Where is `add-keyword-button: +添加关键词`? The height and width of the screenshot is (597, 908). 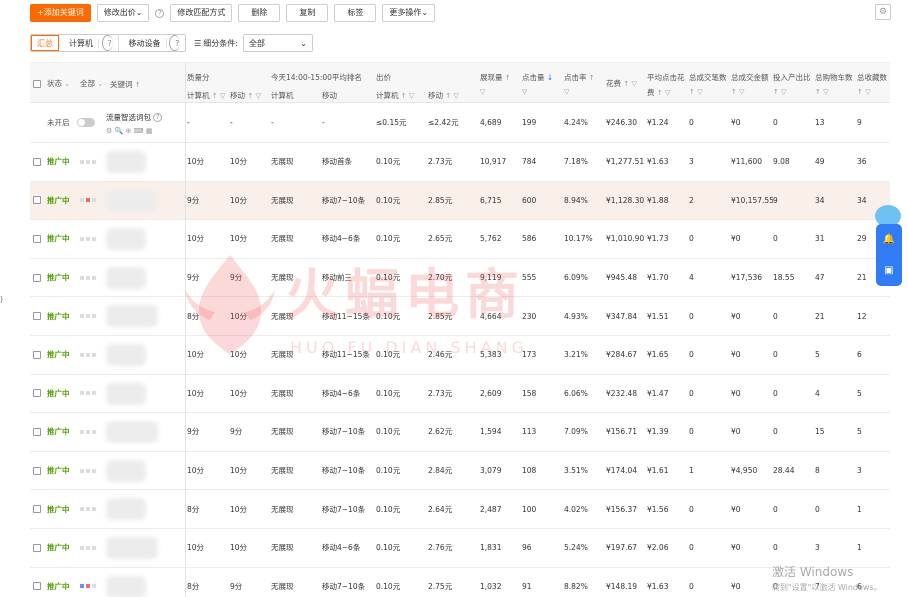 add-keyword-button: +添加关键词 is located at coordinates (60, 13).